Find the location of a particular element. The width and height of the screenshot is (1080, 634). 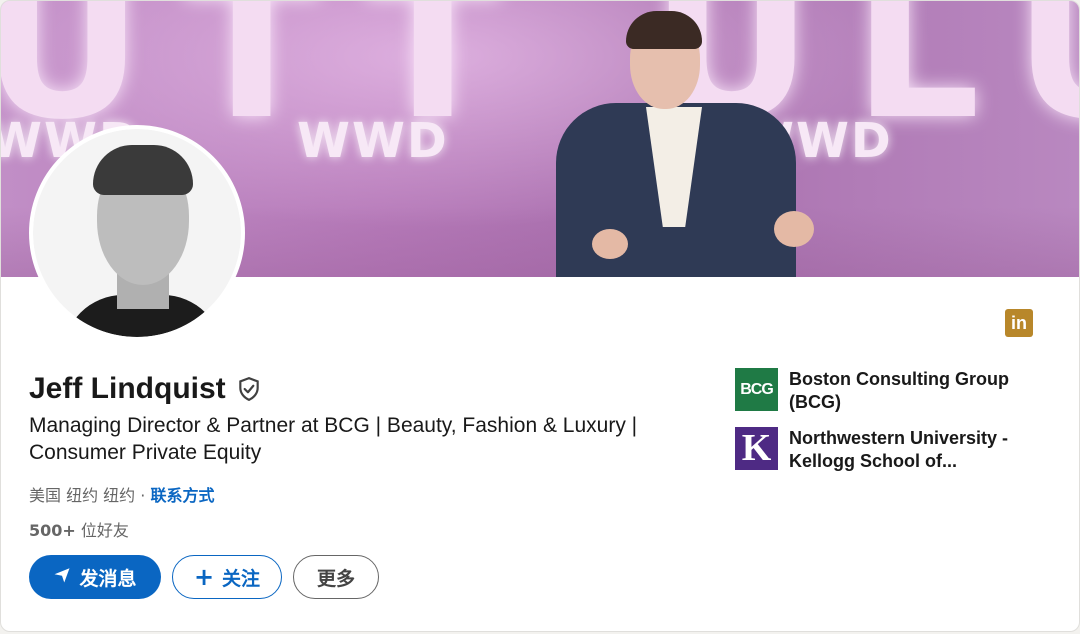

org-name-bcg: Boston Consulting Group (BCG) is located at coordinates (899, 390).